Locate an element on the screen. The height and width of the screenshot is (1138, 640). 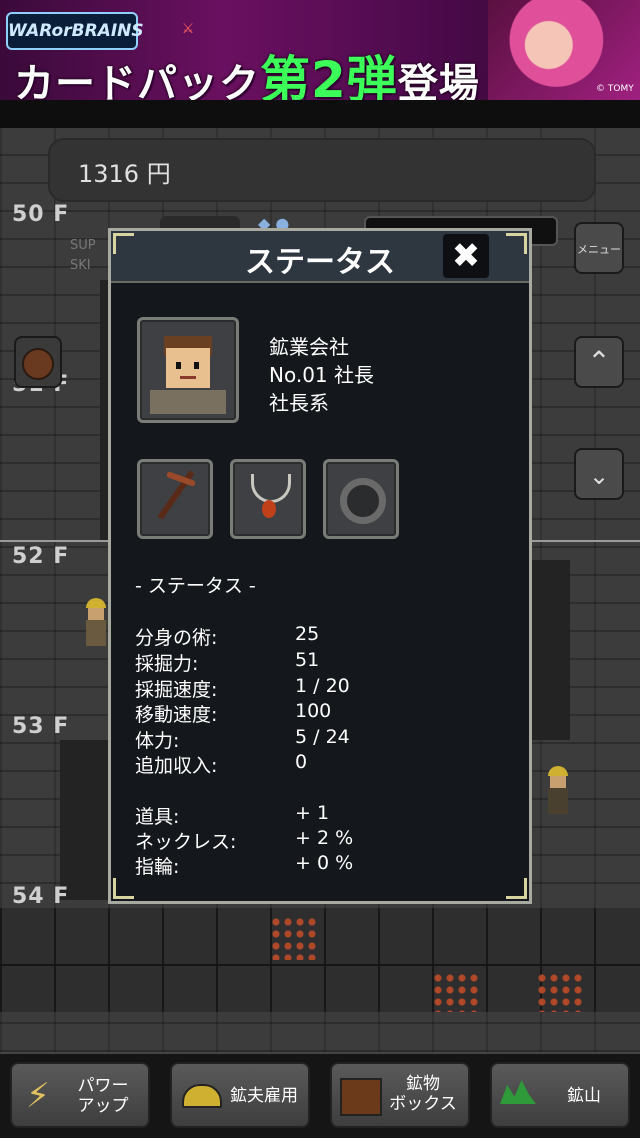
ring-slot is located at coordinates (361, 499).